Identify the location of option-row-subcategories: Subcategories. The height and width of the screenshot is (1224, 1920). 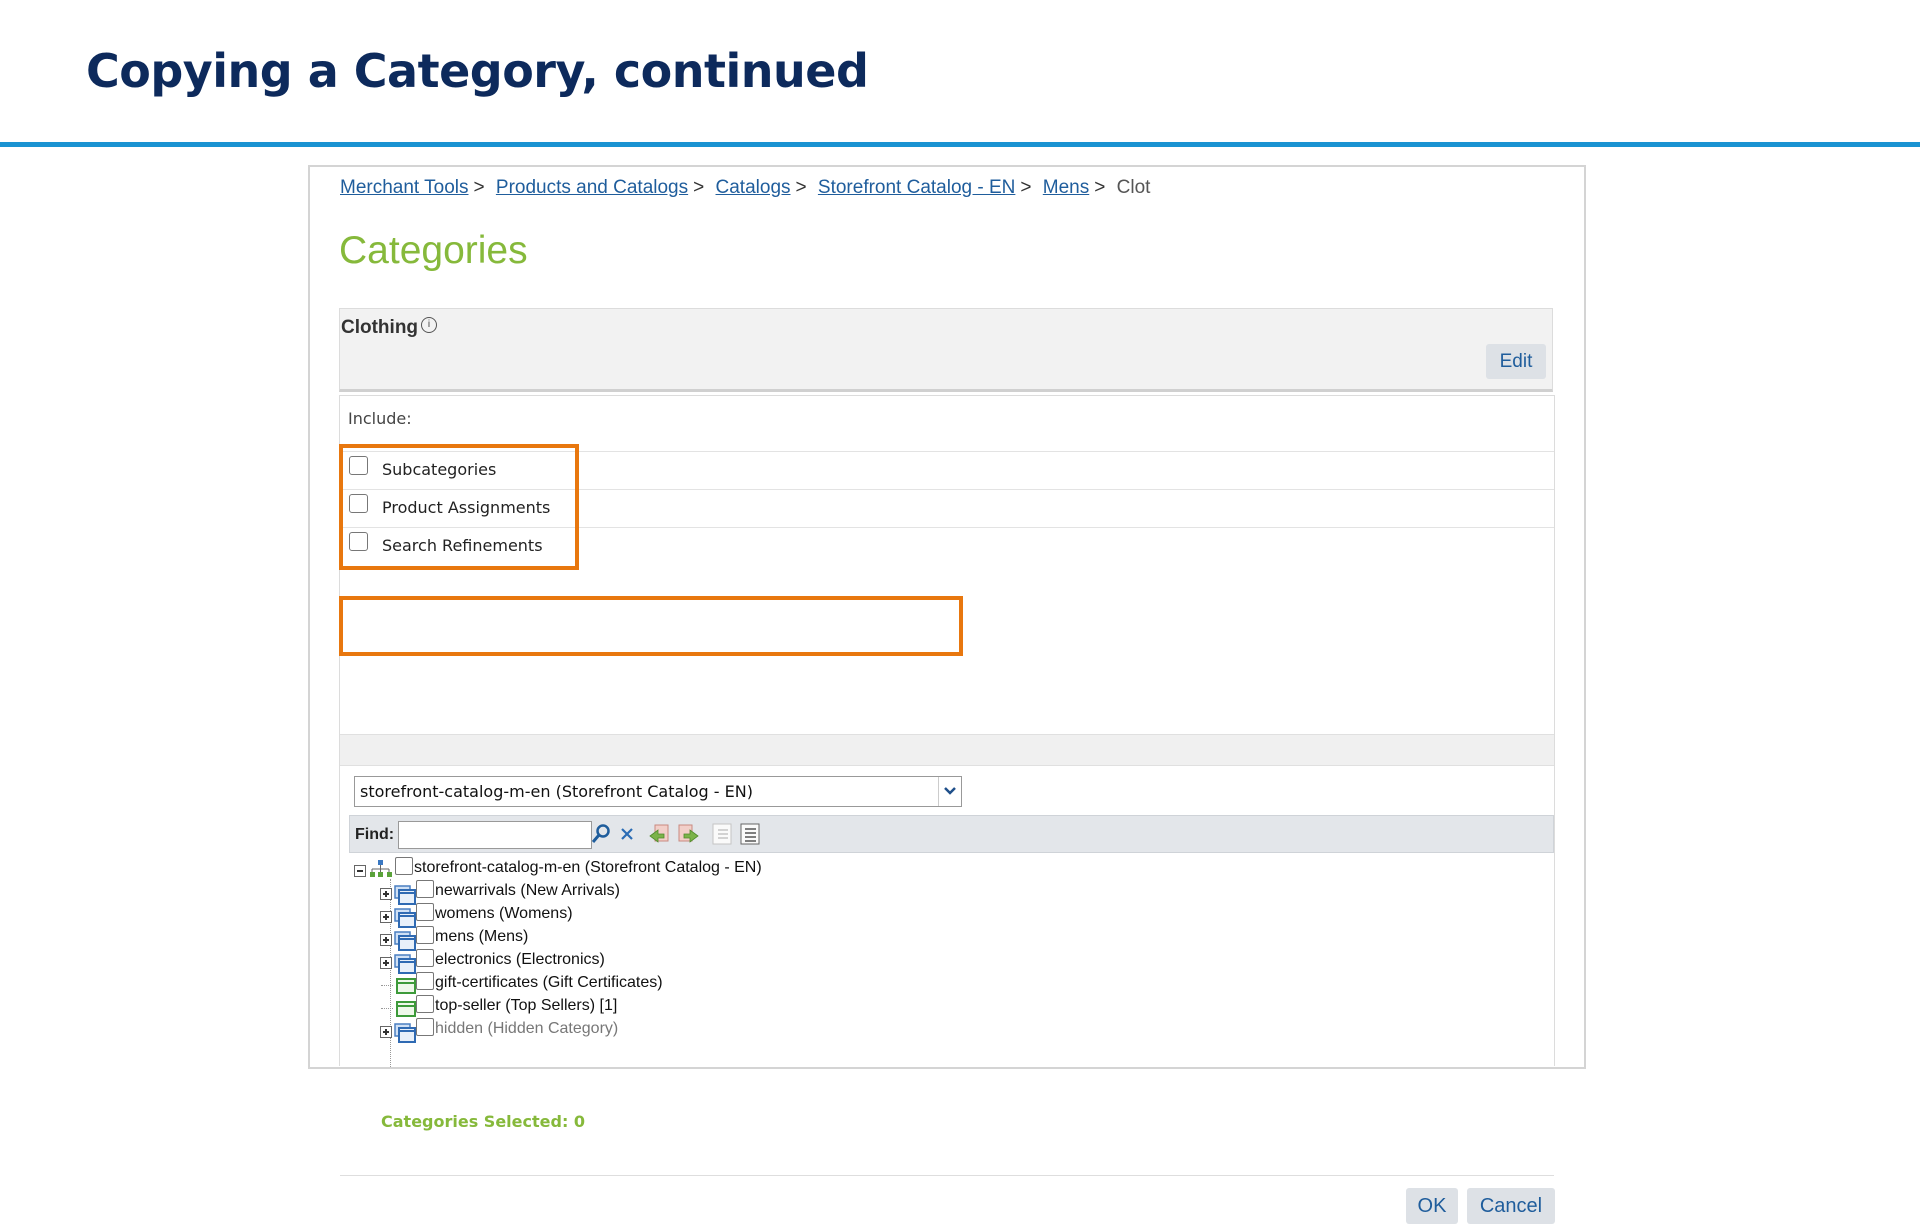
(947, 470).